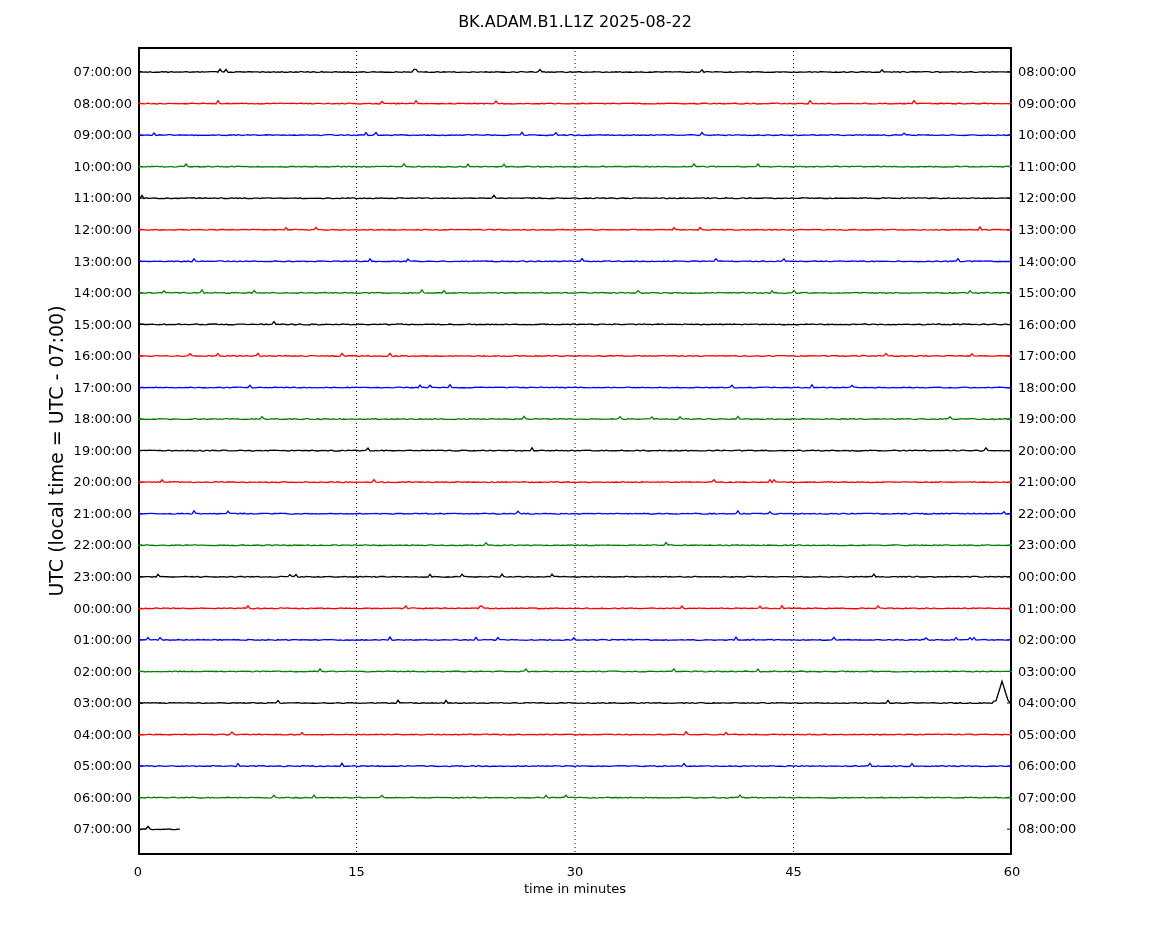  What do you see at coordinates (793, 871) in the screenshot?
I see `tick-label: 45` at bounding box center [793, 871].